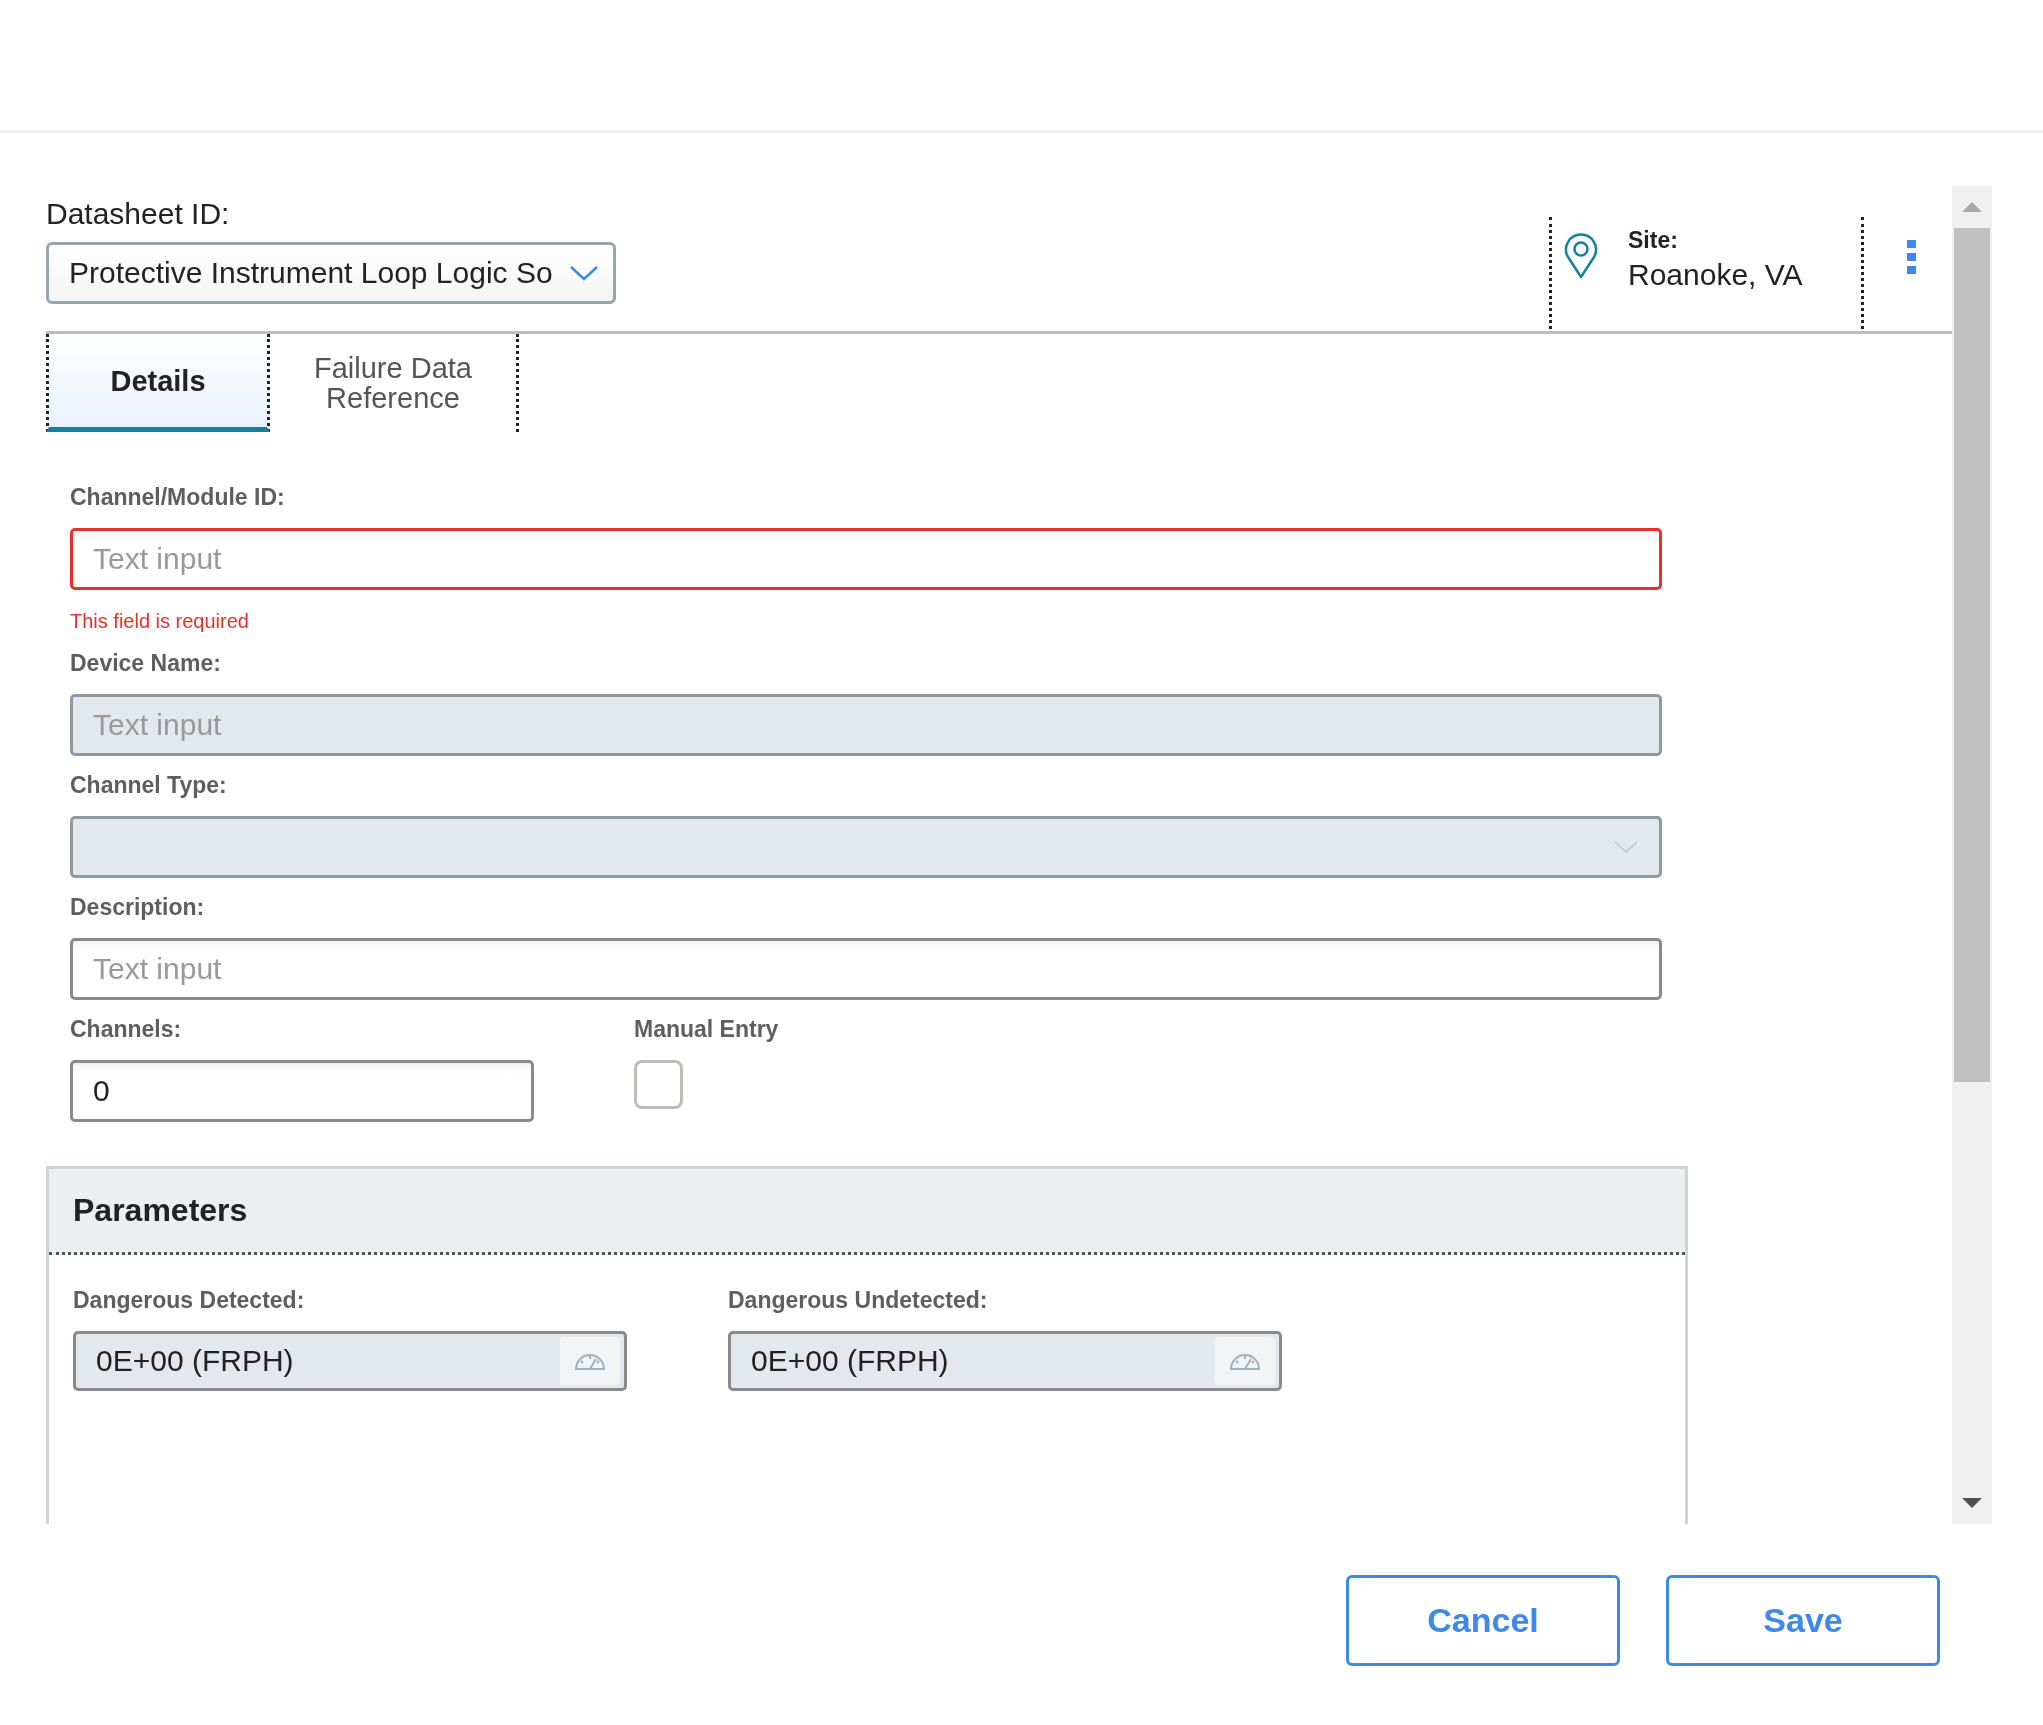 Image resolution: width=2043 pixels, height=1725 pixels. Describe the element at coordinates (706, 1029) in the screenshot. I see `checkbox-label: Manual Entry` at that location.